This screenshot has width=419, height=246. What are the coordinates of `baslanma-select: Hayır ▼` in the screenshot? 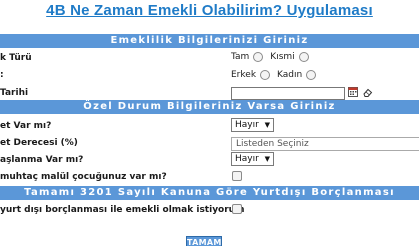 It's located at (252, 159).